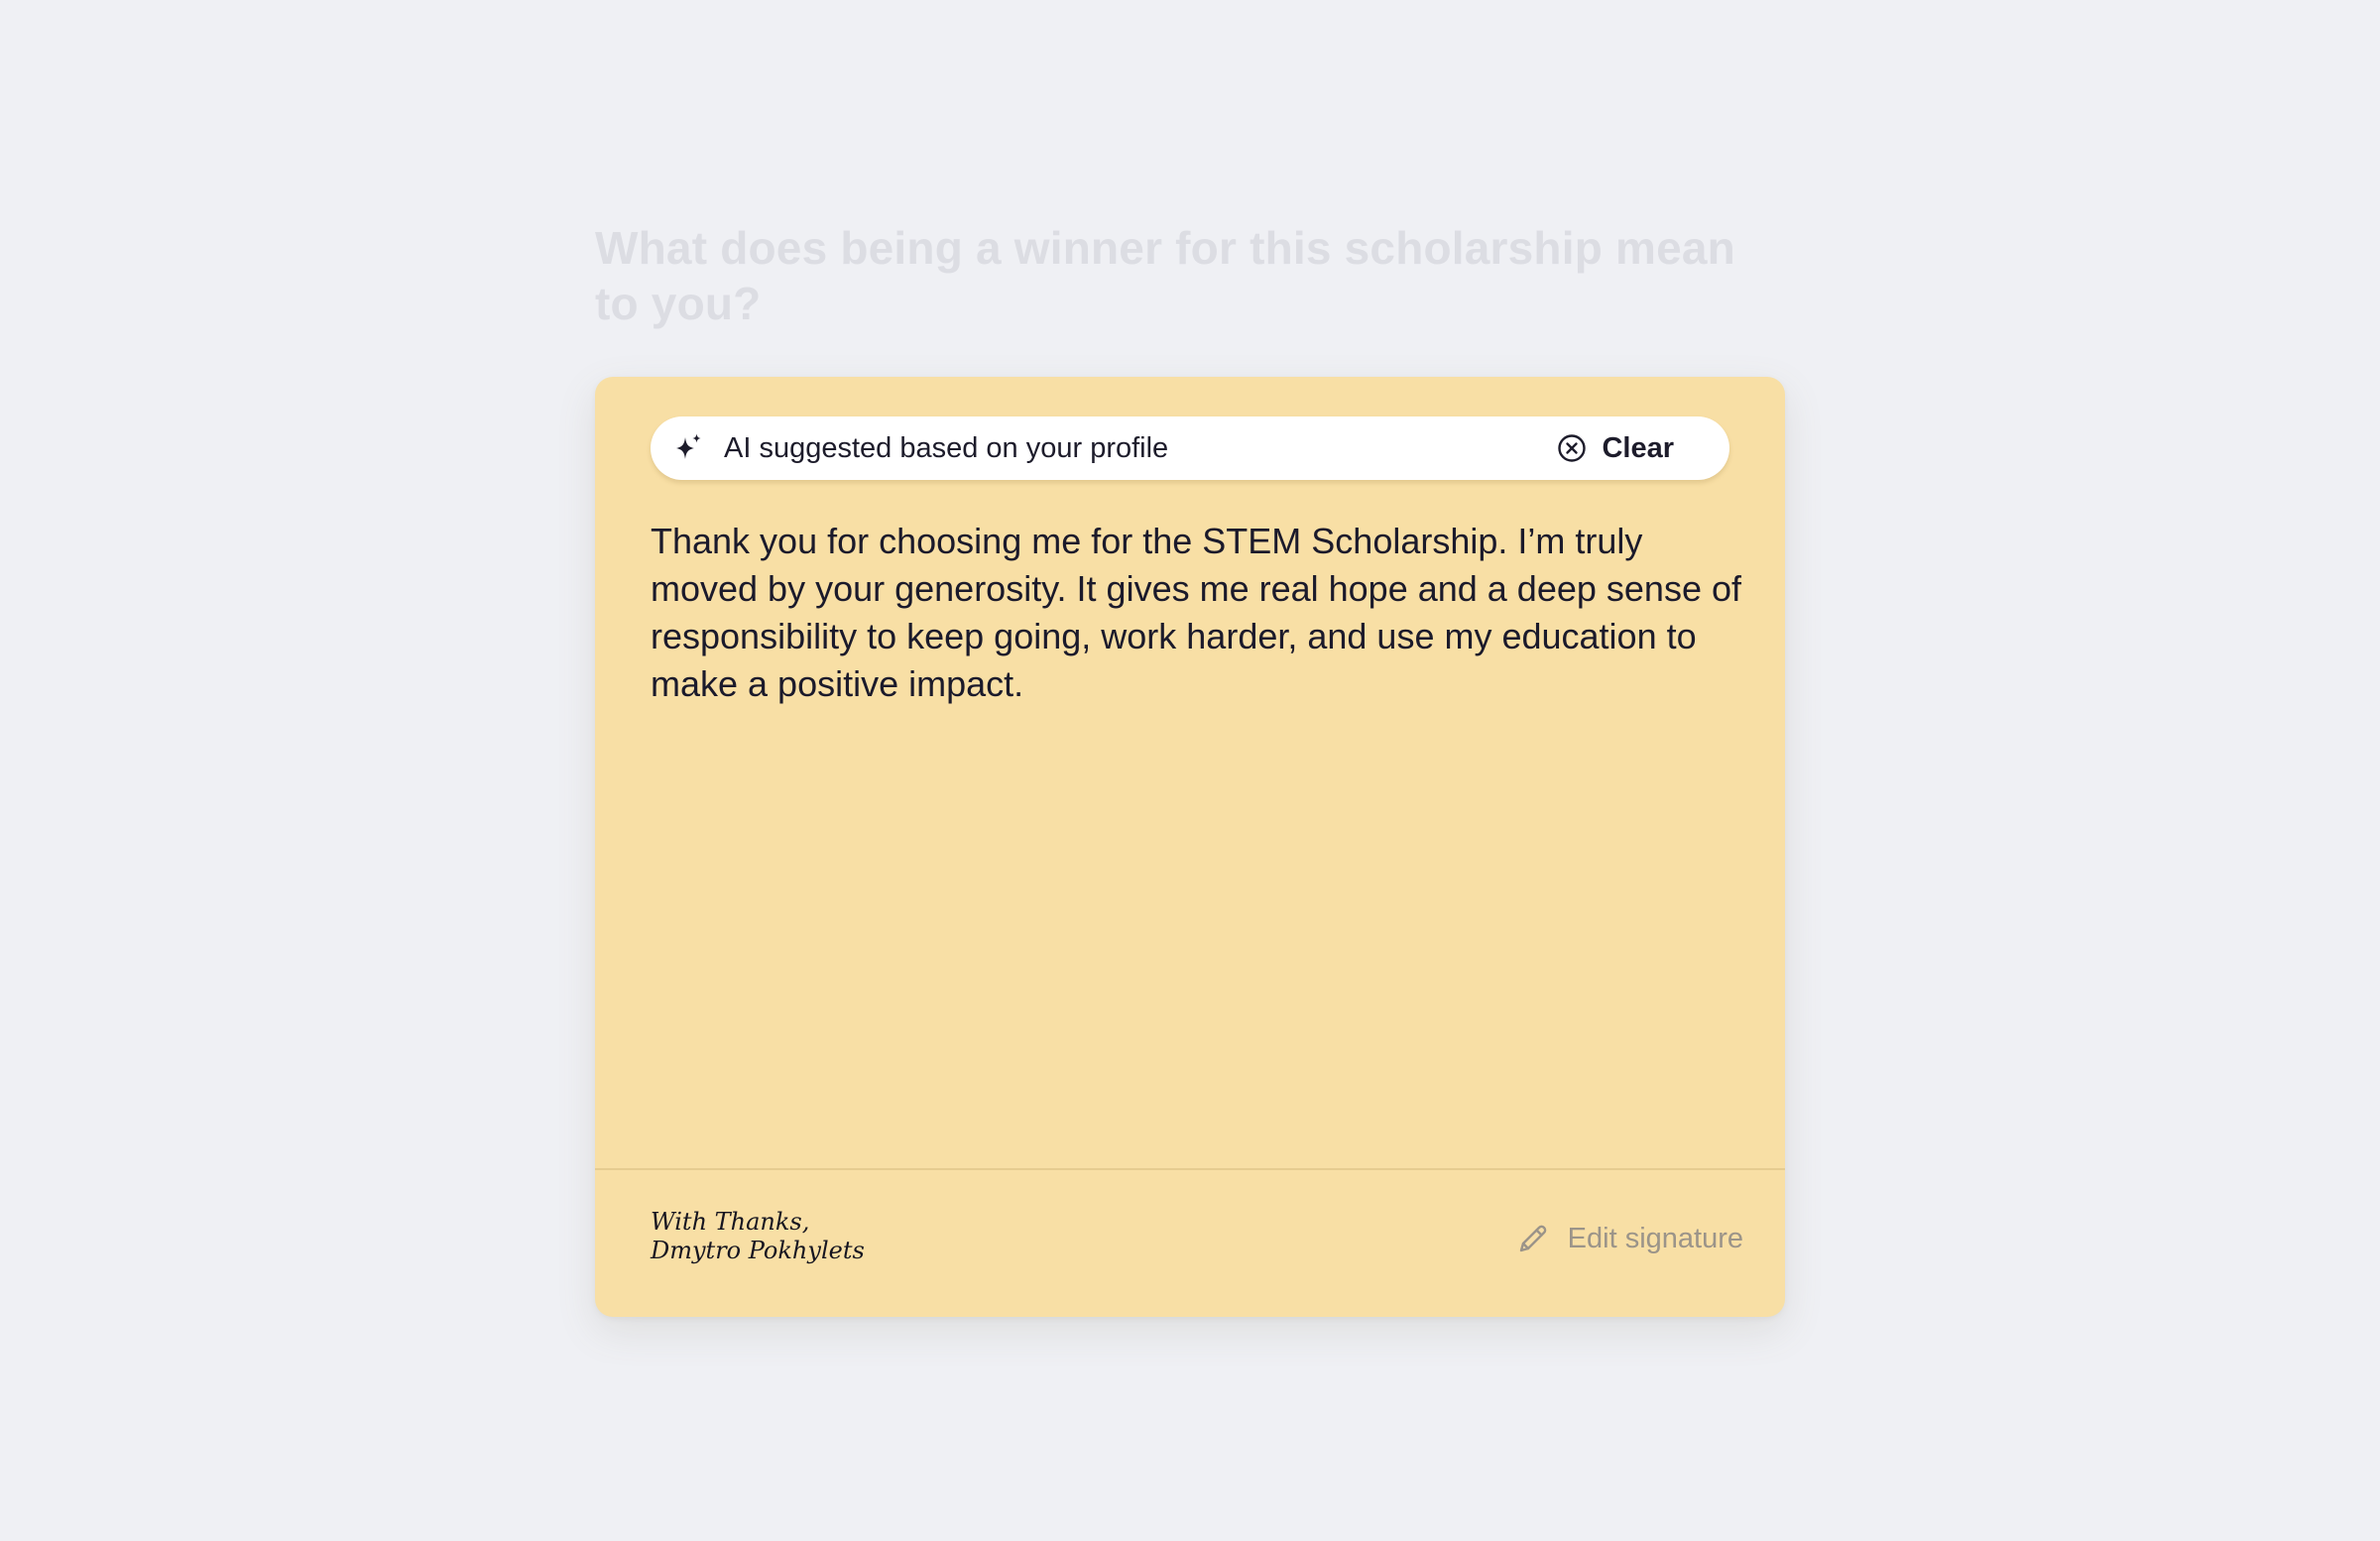 The width and height of the screenshot is (2380, 1541). What do you see at coordinates (1190, 1169) in the screenshot?
I see `divider` at bounding box center [1190, 1169].